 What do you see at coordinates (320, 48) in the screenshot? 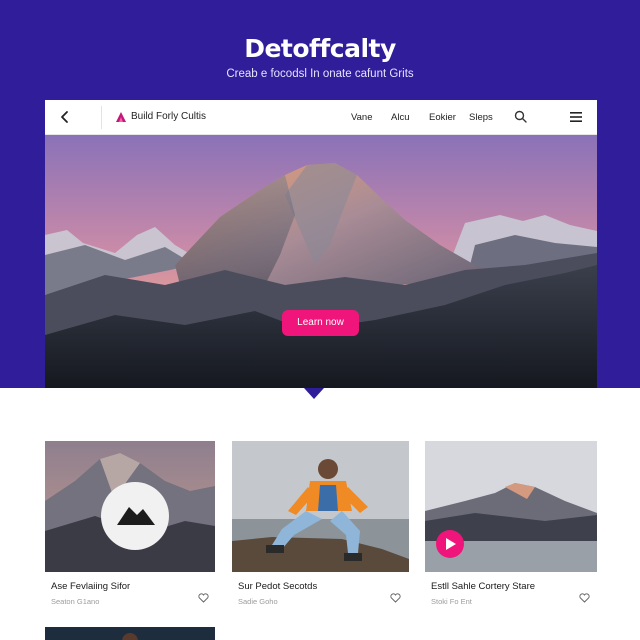
I see `page-headline: Detoffcalty` at bounding box center [320, 48].